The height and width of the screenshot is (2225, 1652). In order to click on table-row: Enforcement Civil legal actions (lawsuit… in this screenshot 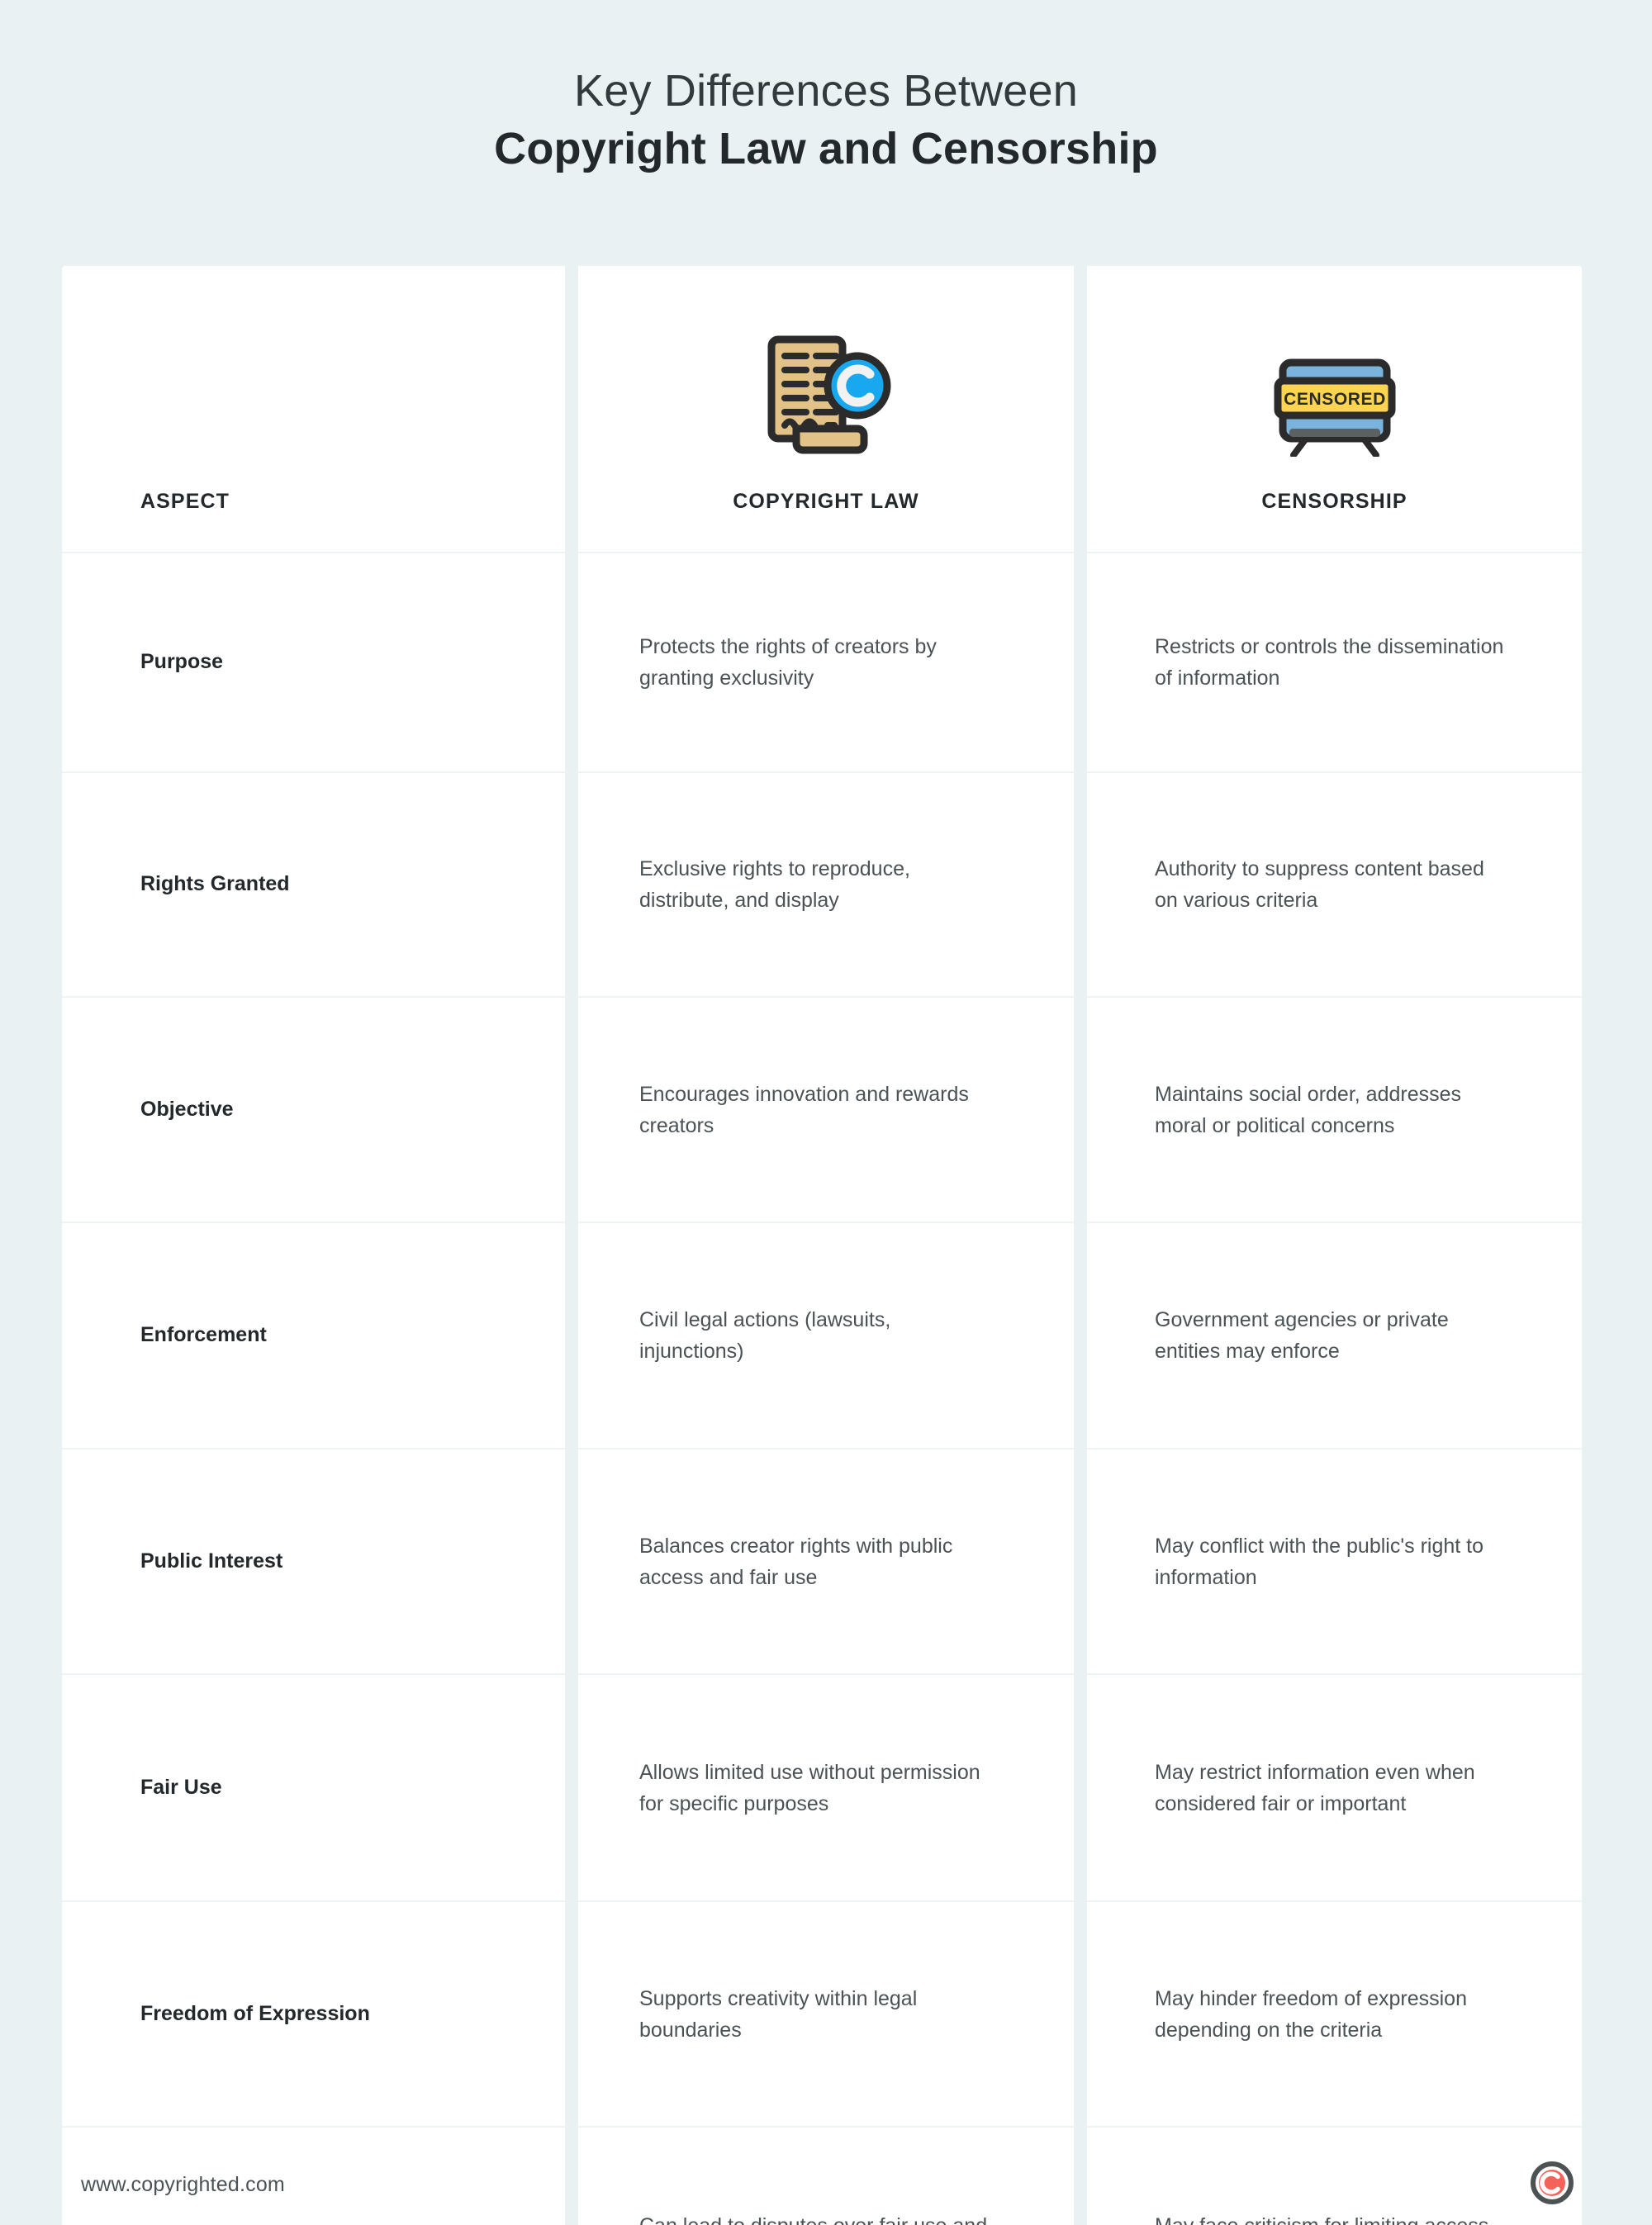, I will do `click(822, 1335)`.